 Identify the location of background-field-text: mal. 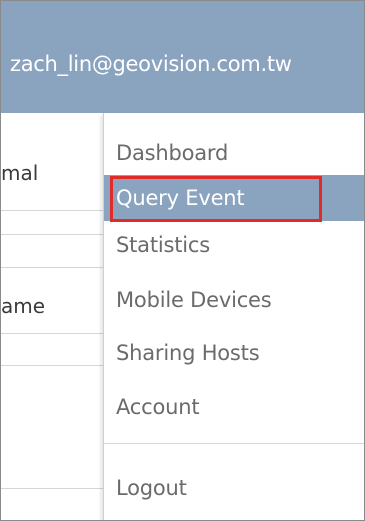
(20, 173).